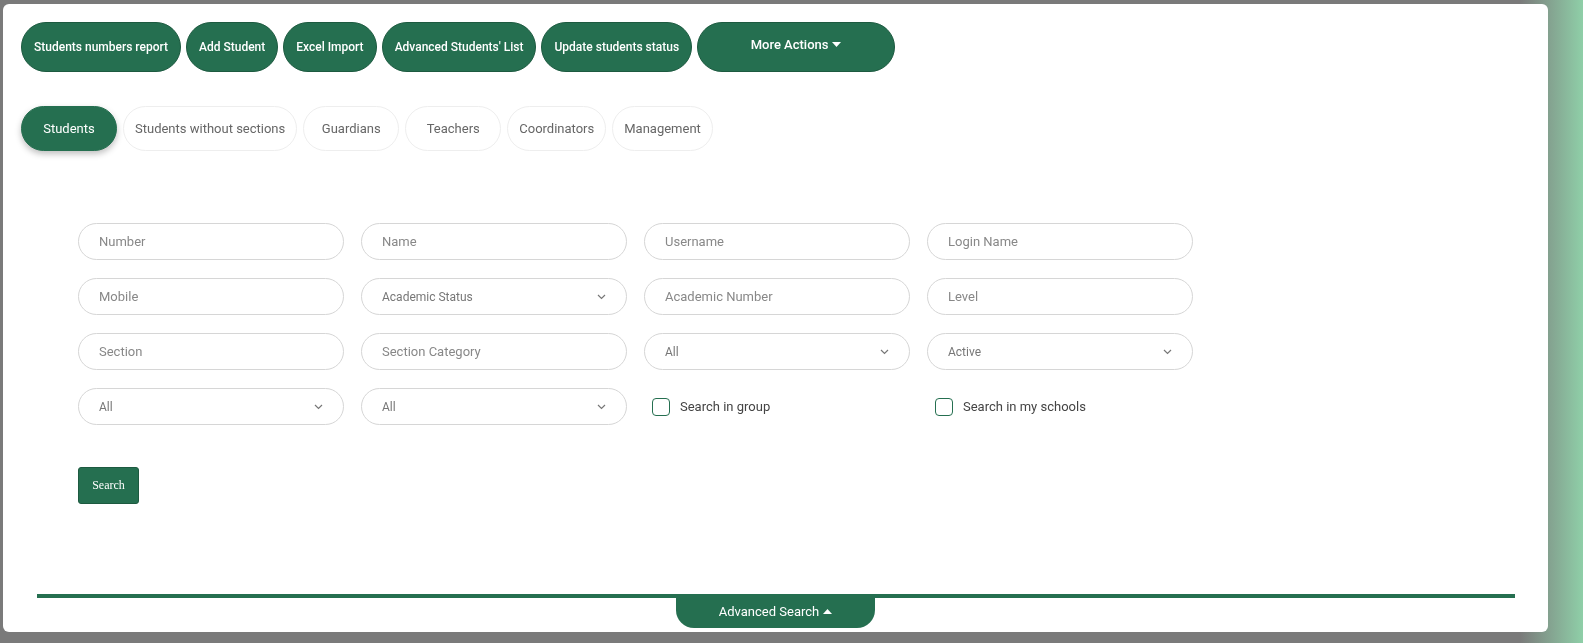  Describe the element at coordinates (557, 128) in the screenshot. I see `tab: Coordinators` at that location.